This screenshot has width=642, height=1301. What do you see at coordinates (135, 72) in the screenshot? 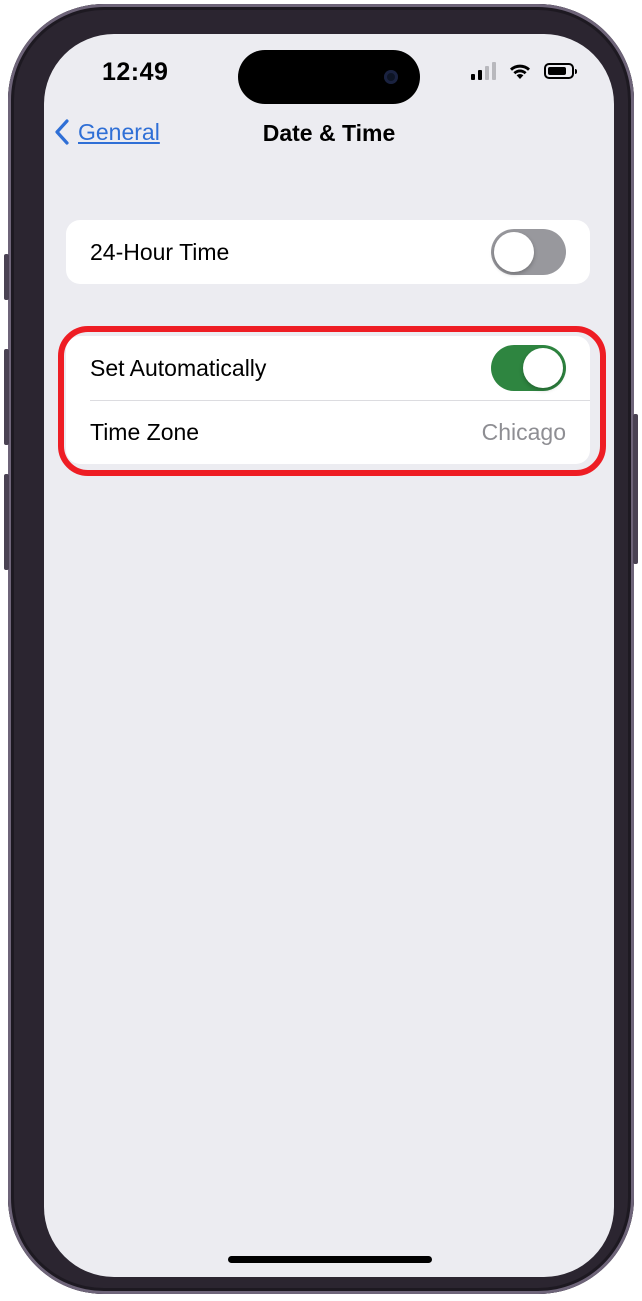
I see `status-time: 12:49` at bounding box center [135, 72].